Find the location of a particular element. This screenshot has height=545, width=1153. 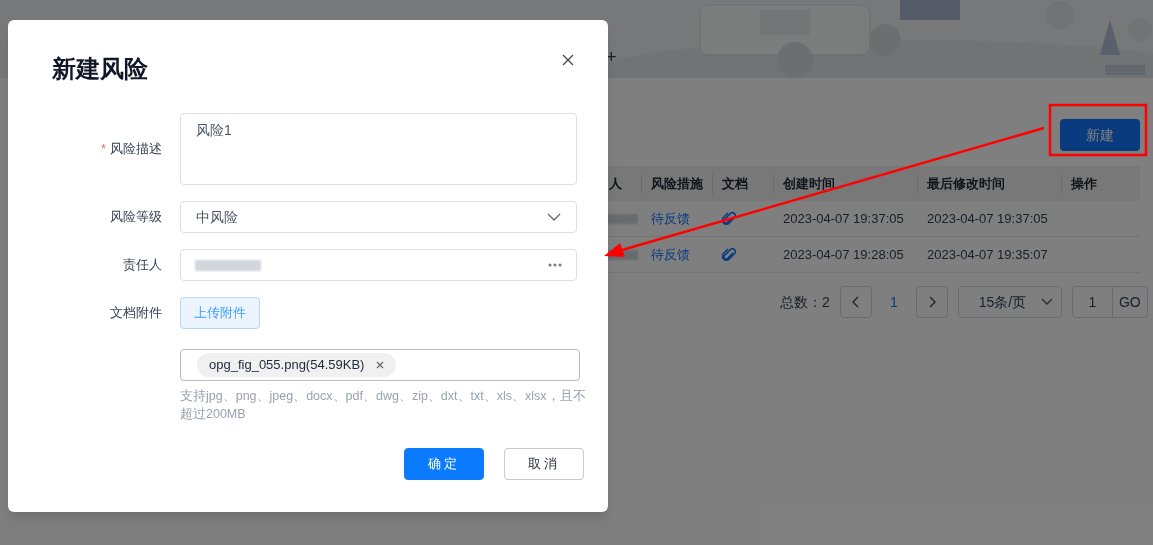

page-jump-field: 1 is located at coordinates (1092, 302).